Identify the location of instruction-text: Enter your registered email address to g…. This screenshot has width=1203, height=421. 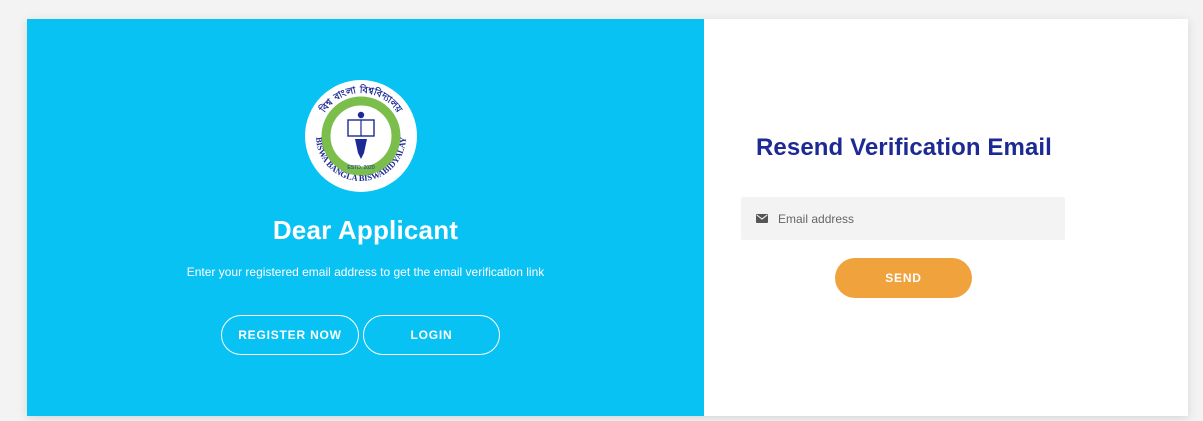
(365, 272).